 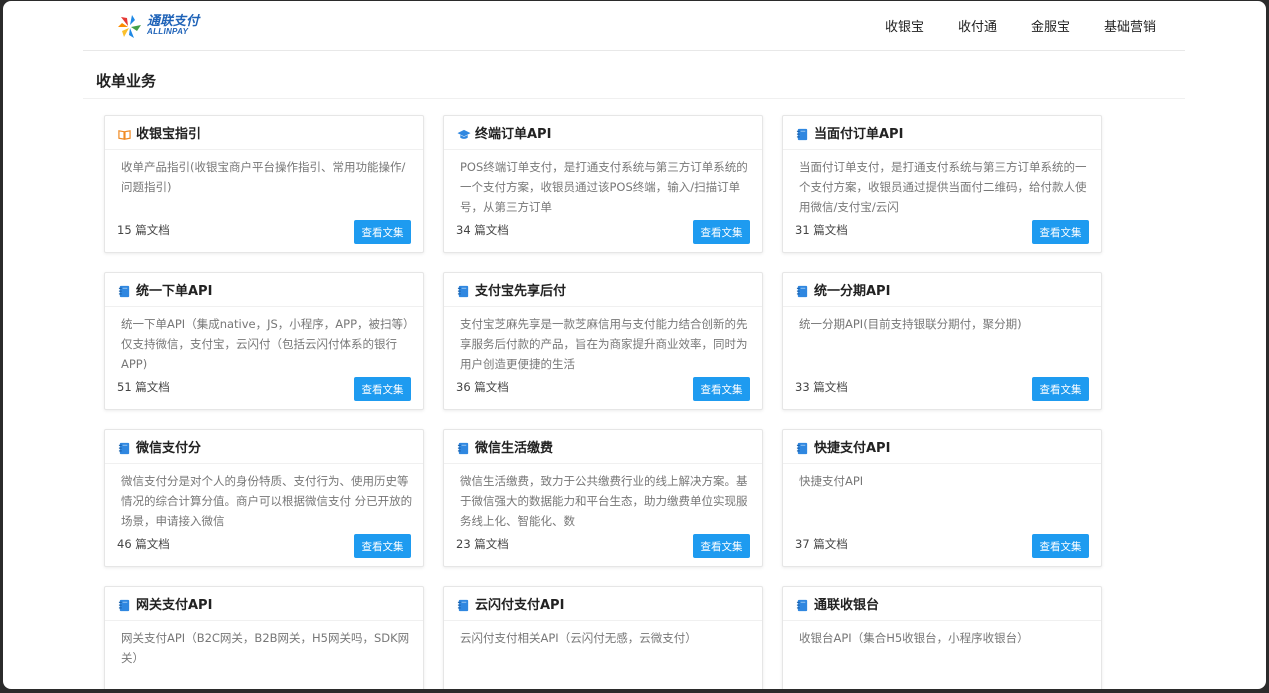 What do you see at coordinates (603, 290) in the screenshot?
I see `card-header: 支付宝先享后付` at bounding box center [603, 290].